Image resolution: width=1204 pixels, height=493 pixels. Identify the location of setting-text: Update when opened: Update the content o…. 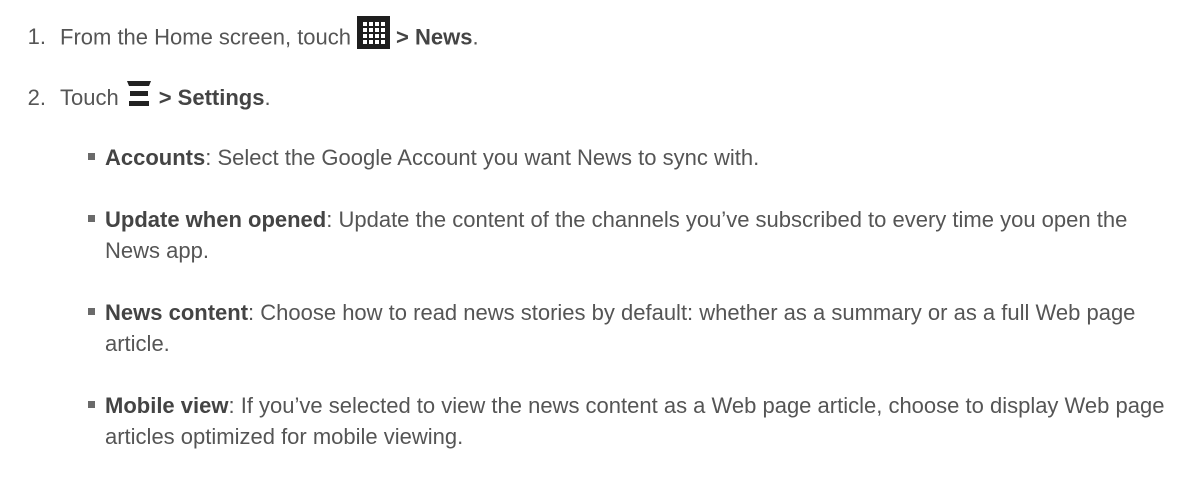
(646, 235).